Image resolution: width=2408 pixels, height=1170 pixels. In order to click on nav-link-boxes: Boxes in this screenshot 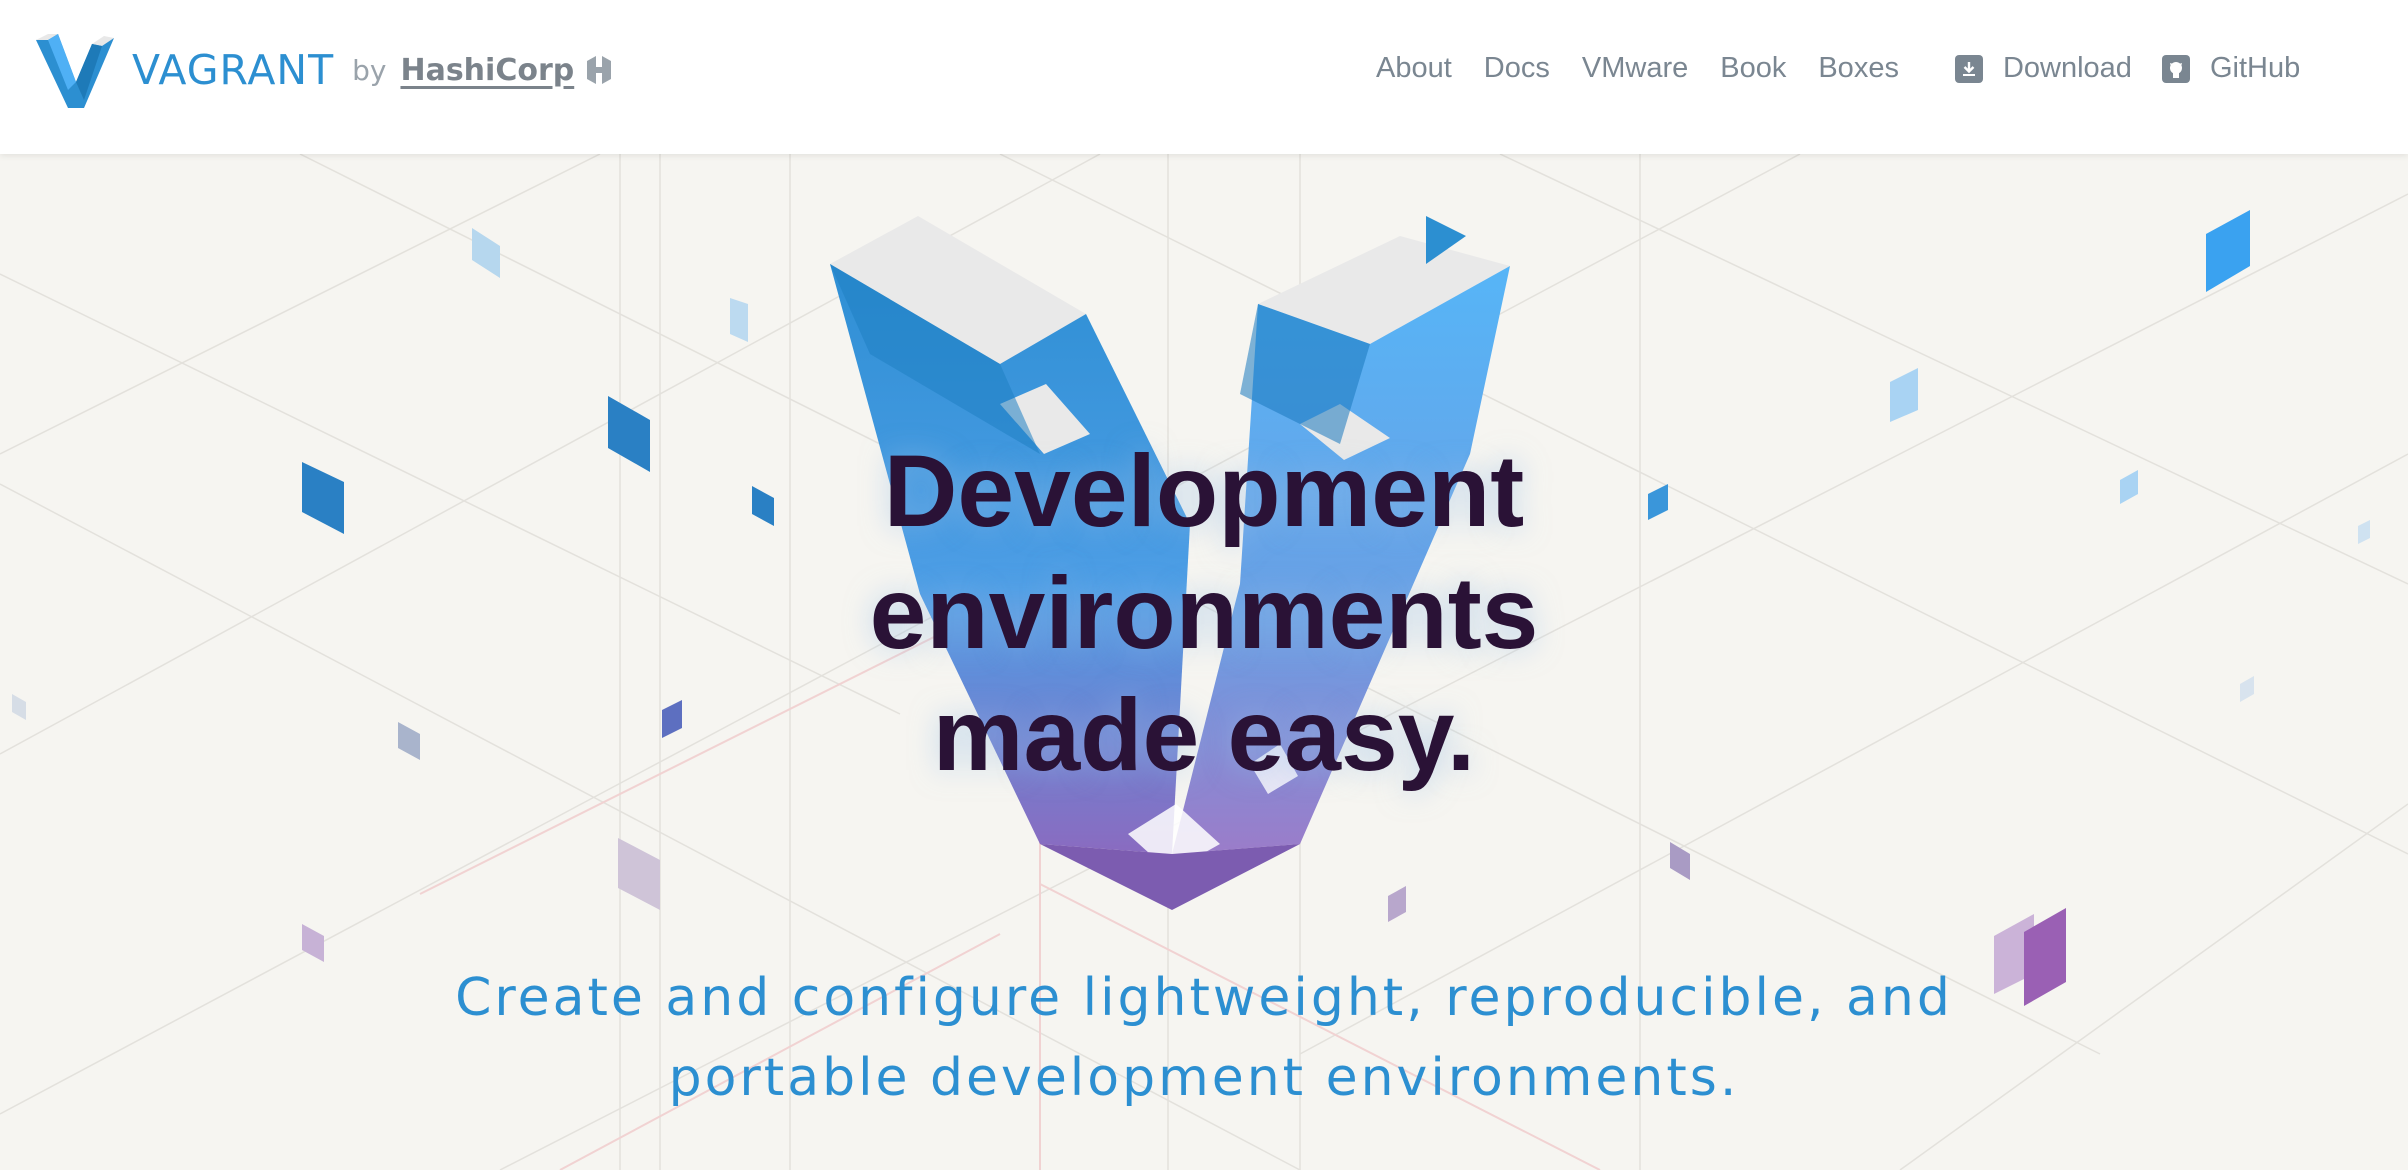, I will do `click(1858, 68)`.